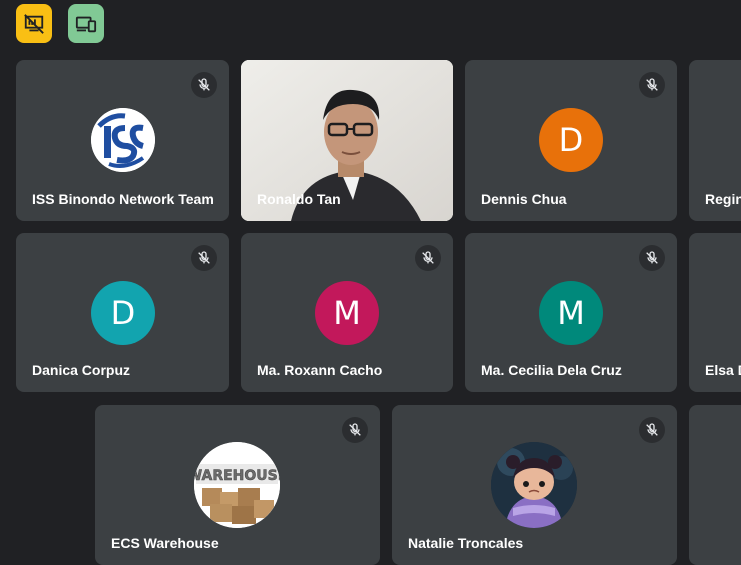  Describe the element at coordinates (81, 370) in the screenshot. I see `participant-name: Danica Corpuz` at that location.